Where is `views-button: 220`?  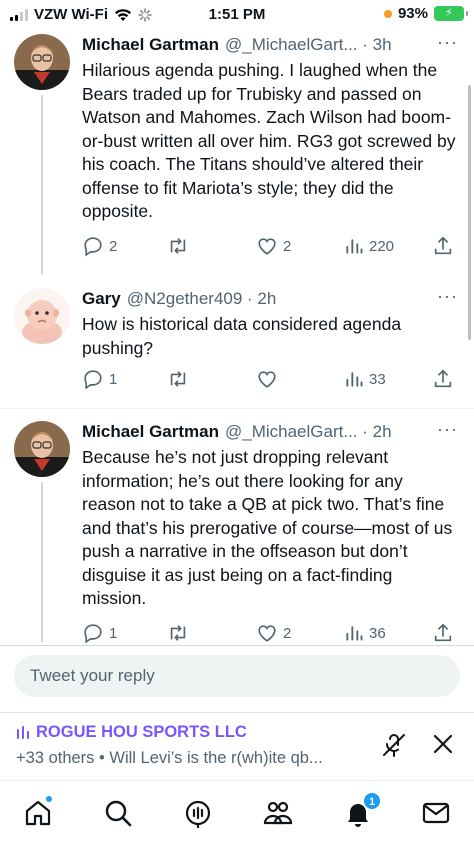
views-button: 220 is located at coordinates (369, 246).